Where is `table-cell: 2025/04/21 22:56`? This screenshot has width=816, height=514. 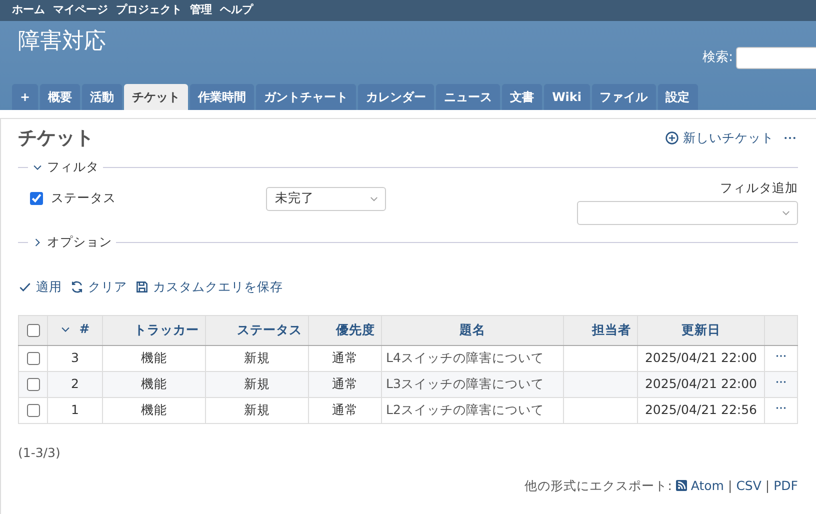
table-cell: 2025/04/21 22:56 is located at coordinates (701, 409).